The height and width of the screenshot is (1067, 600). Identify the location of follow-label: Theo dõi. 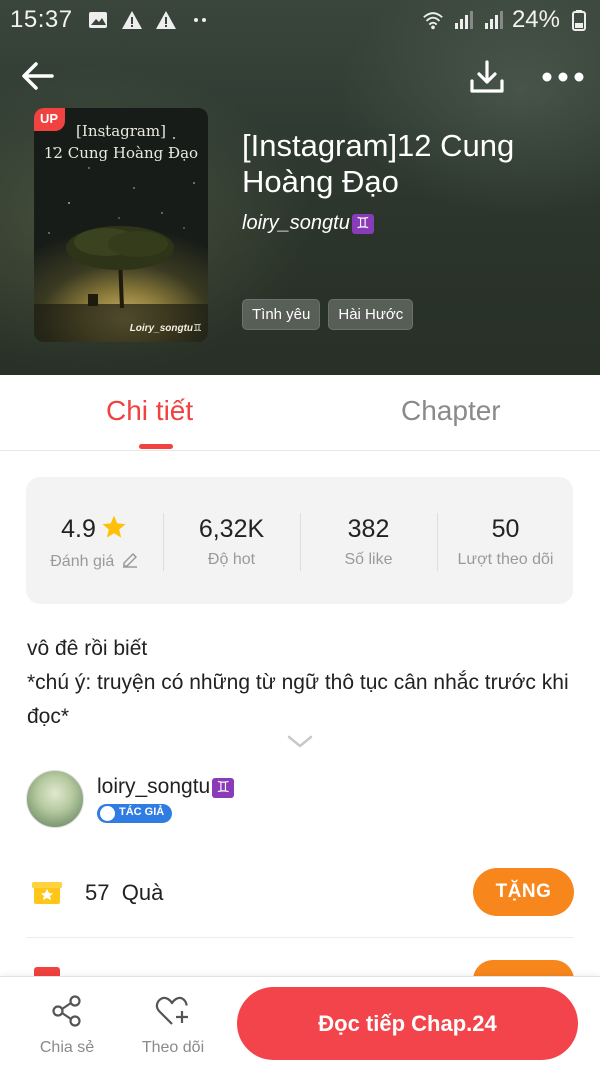
(173, 1047).